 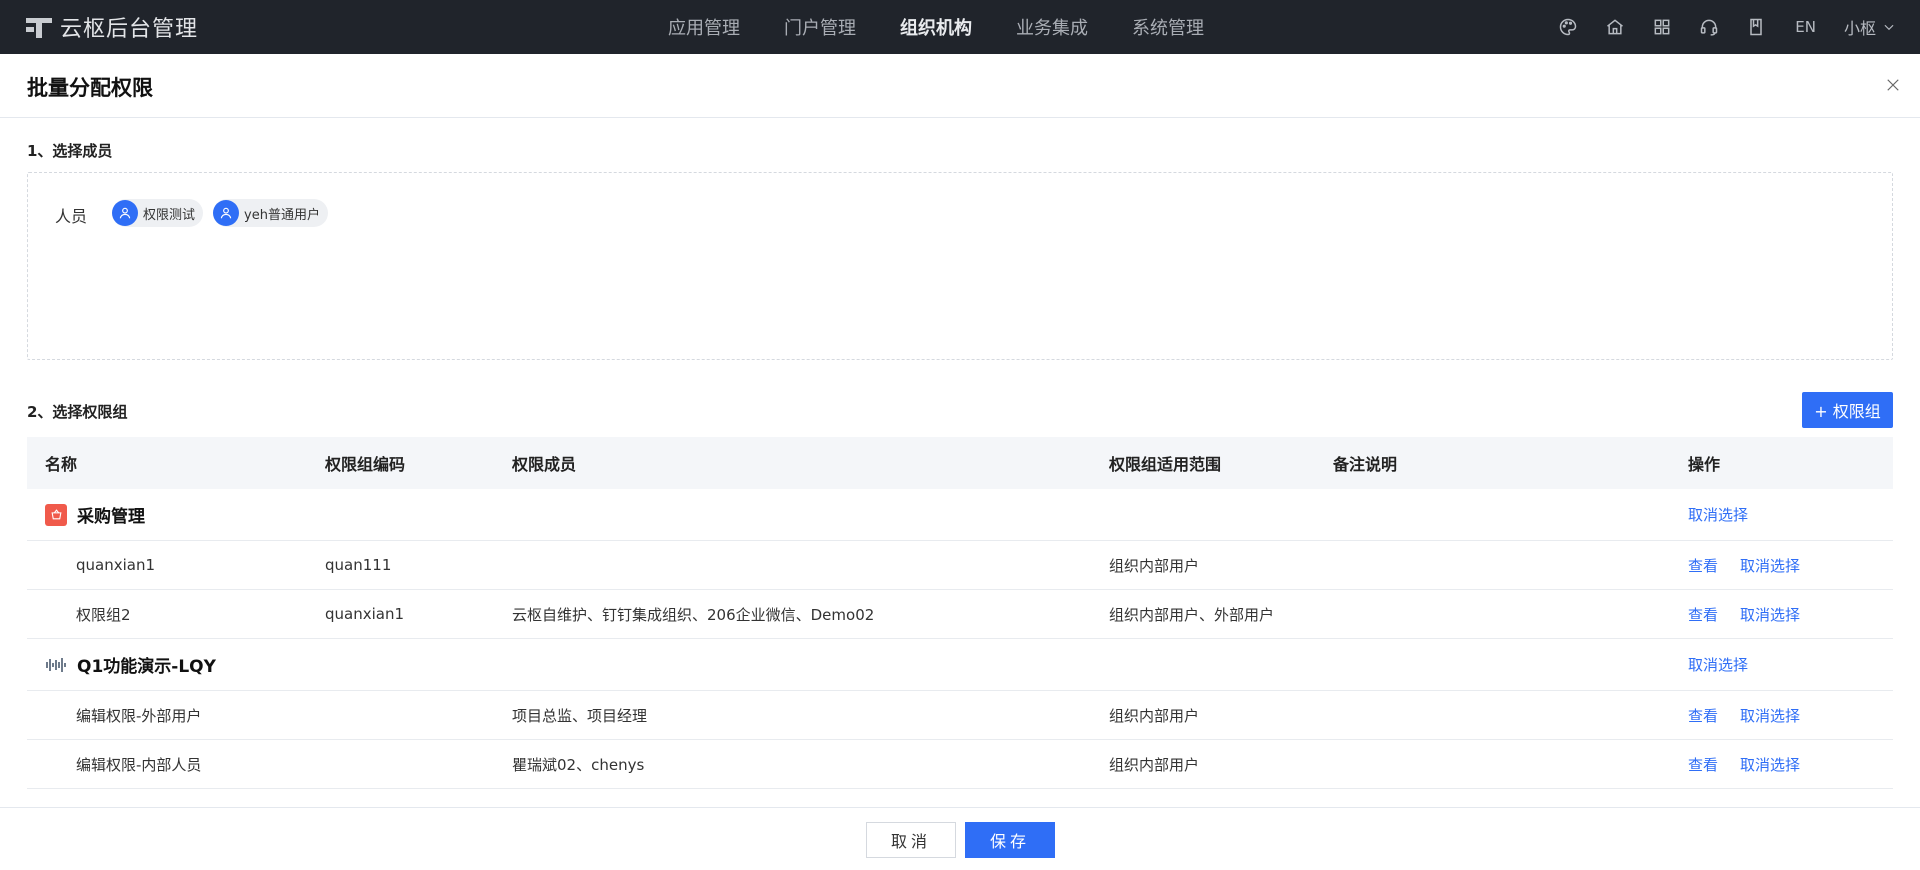 What do you see at coordinates (580, 715) in the screenshot?
I see `row-members: 项目总监、项目经理` at bounding box center [580, 715].